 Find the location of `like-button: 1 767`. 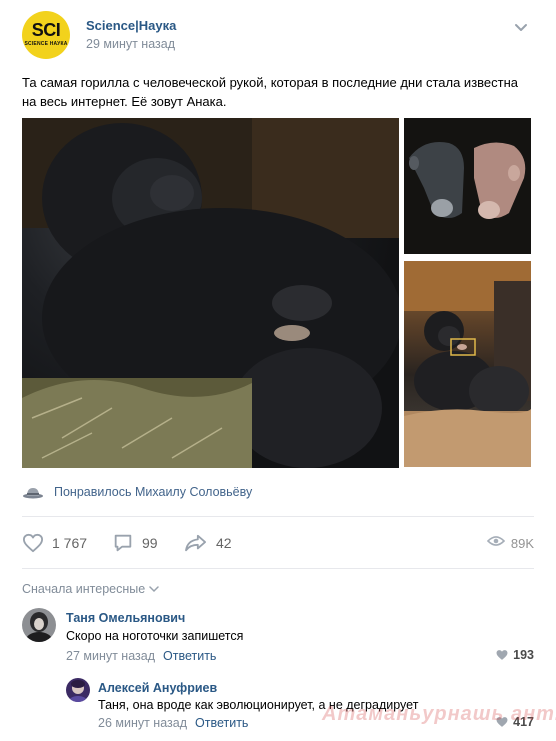

like-button: 1 767 is located at coordinates (54, 543).